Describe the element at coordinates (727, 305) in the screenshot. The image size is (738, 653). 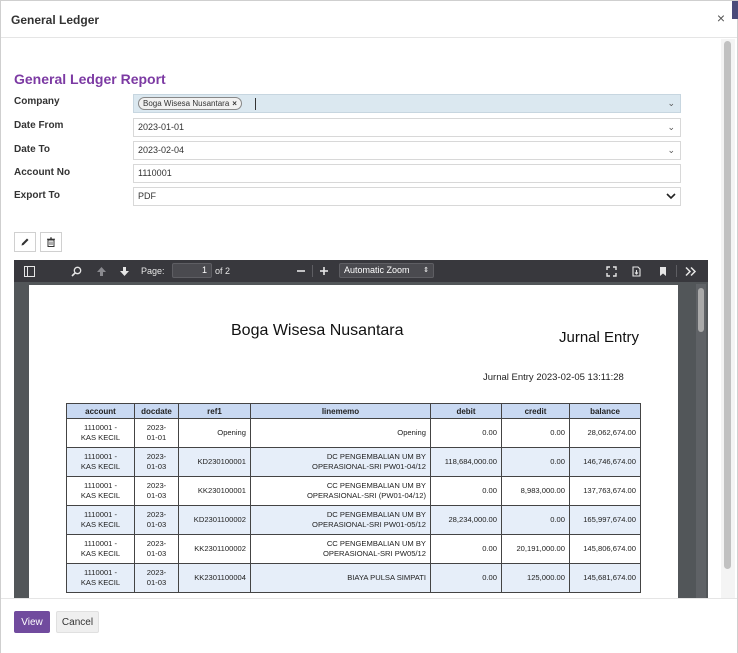
I see `dialog-scrollbar-thumb` at that location.